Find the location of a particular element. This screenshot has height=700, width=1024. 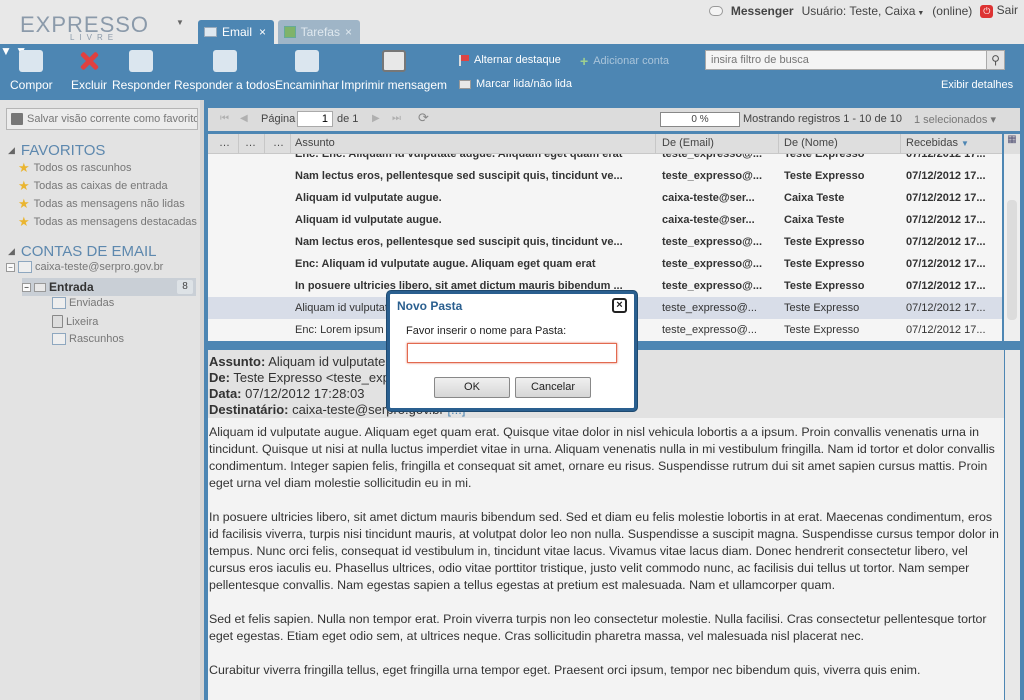

page-number-input is located at coordinates (315, 119).